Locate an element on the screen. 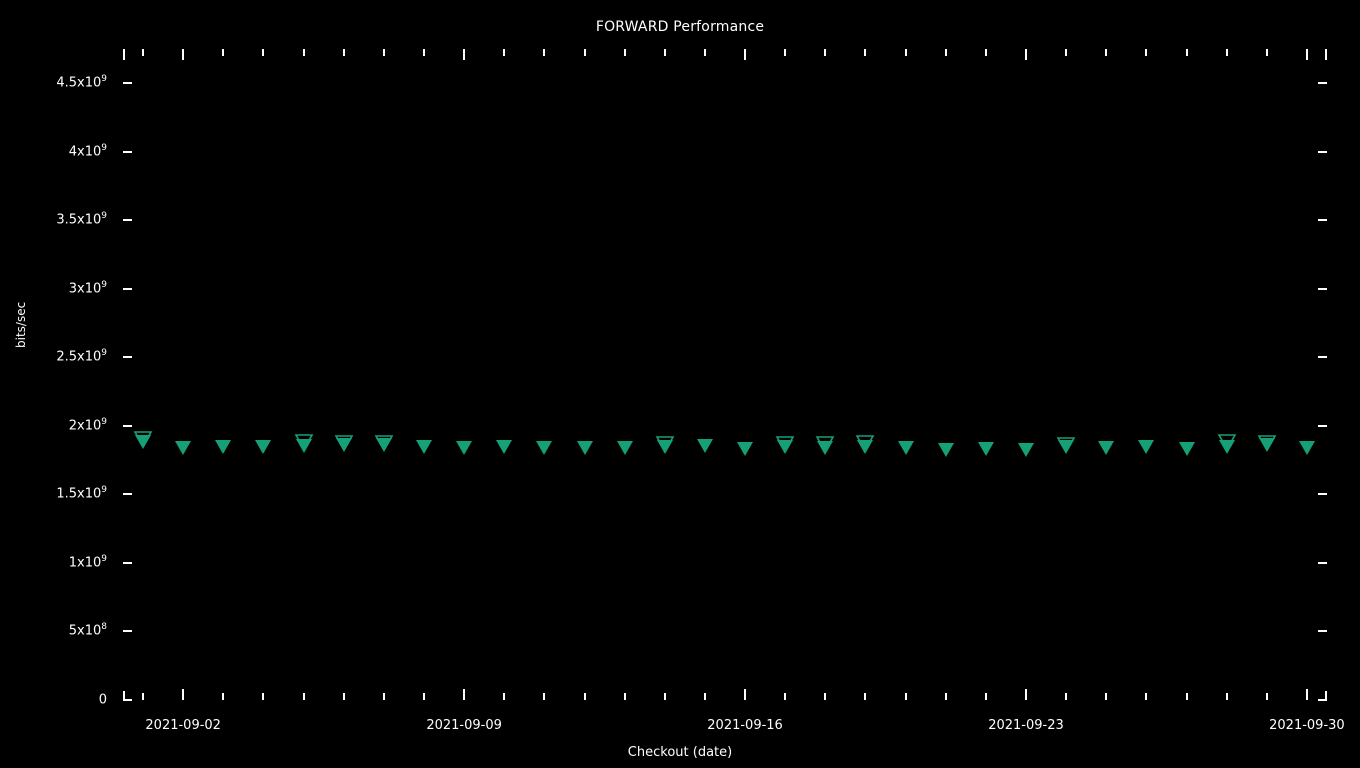 This screenshot has width=1360, height=768. y-tick-label: 1x109 is located at coordinates (87, 562).